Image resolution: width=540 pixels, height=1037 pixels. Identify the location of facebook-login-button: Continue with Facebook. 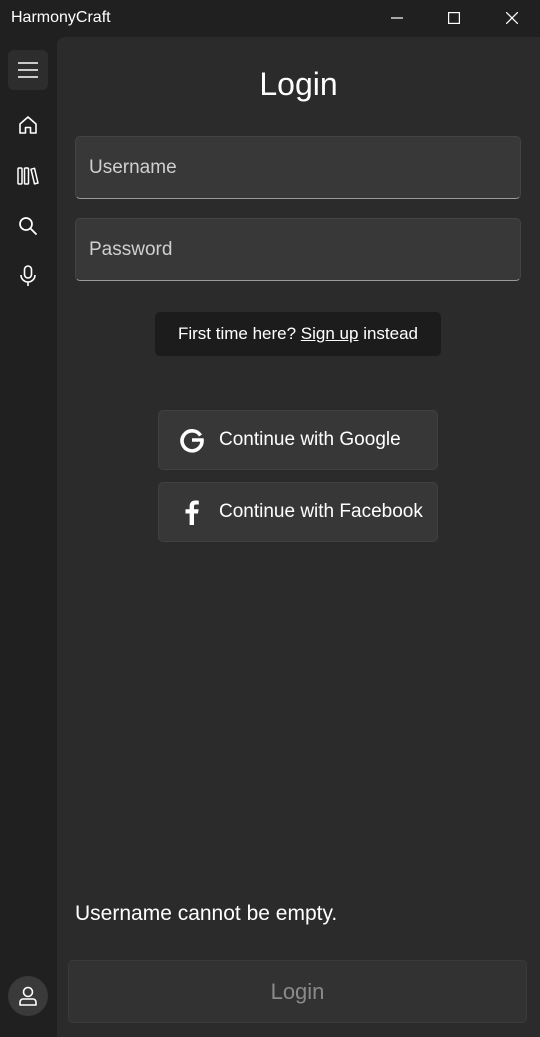
(298, 512).